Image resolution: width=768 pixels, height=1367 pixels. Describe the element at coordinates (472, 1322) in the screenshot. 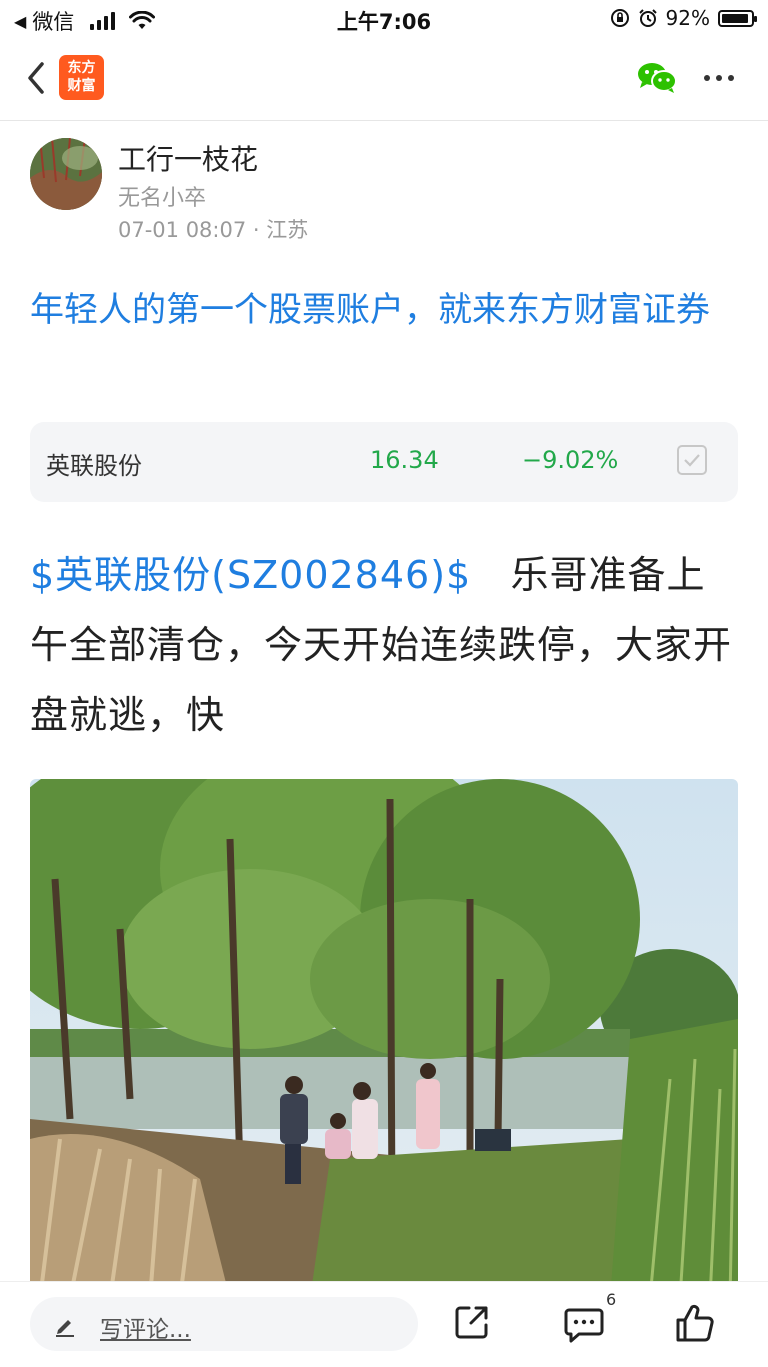

I see `share-icon` at that location.